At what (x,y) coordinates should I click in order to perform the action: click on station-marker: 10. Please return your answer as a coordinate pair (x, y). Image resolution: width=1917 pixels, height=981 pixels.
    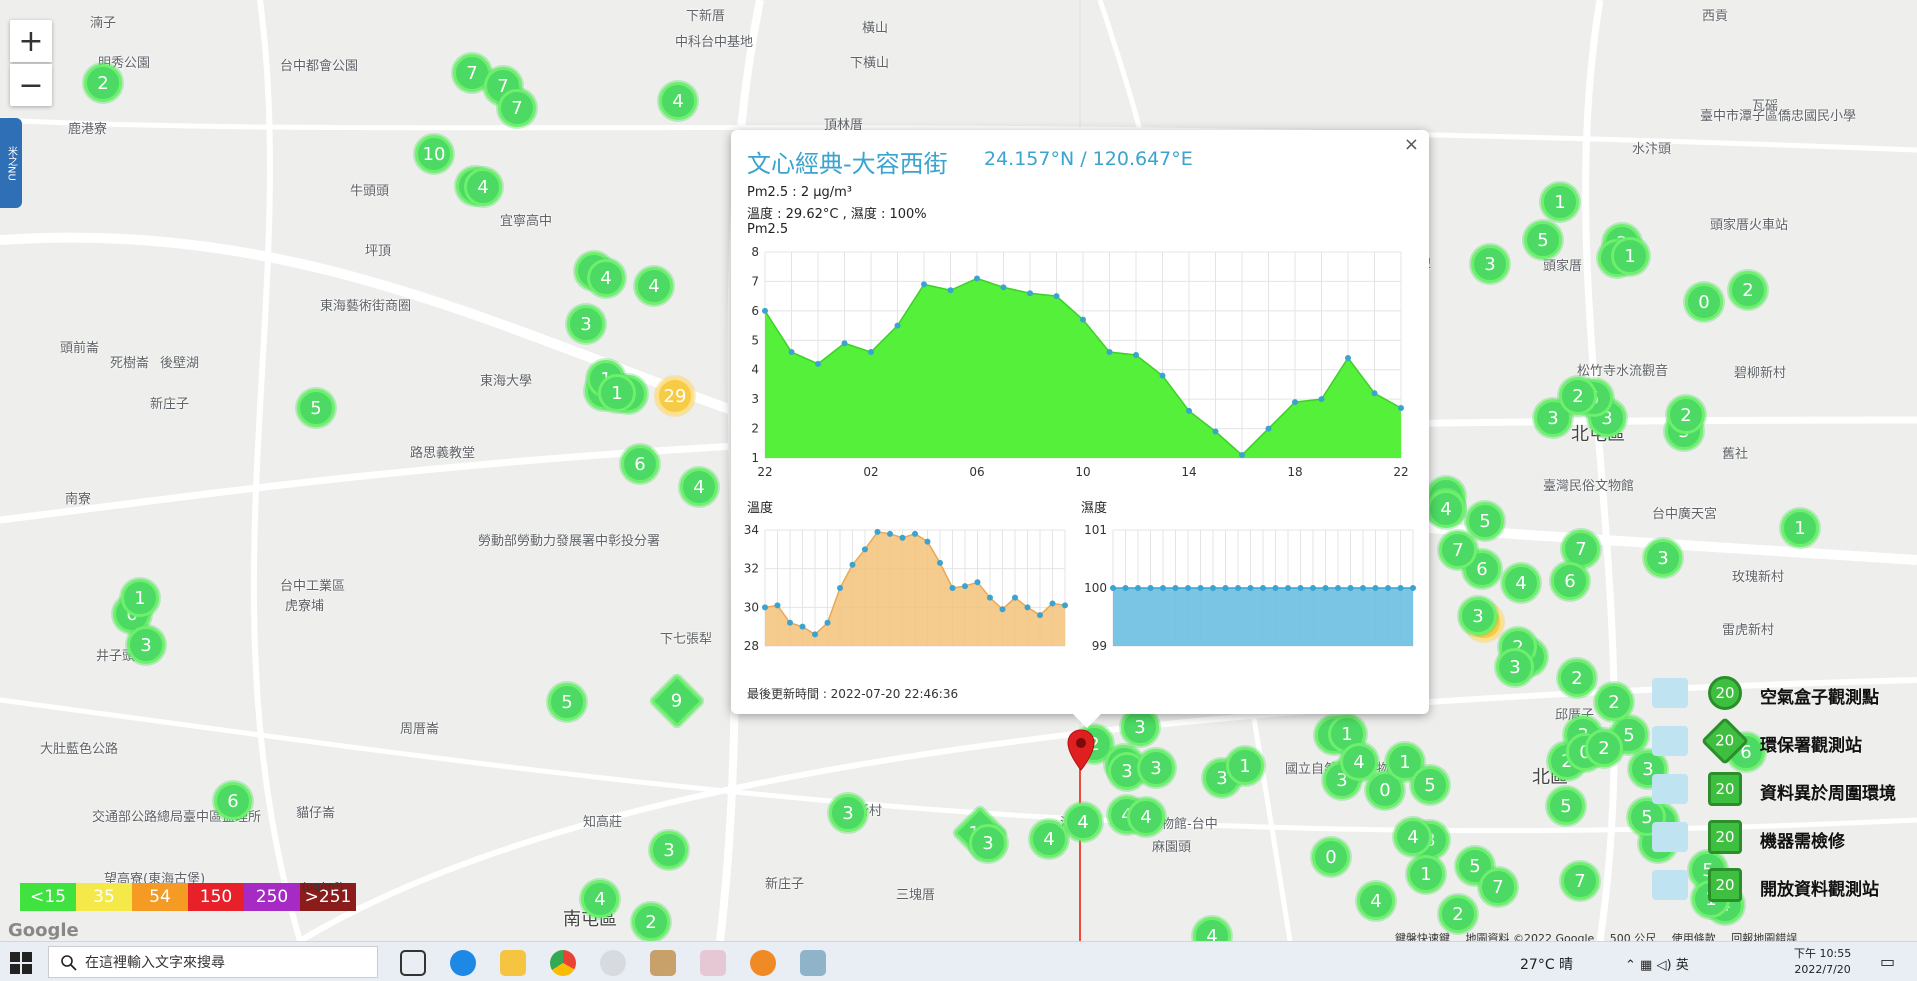
    Looking at the image, I should click on (434, 154).